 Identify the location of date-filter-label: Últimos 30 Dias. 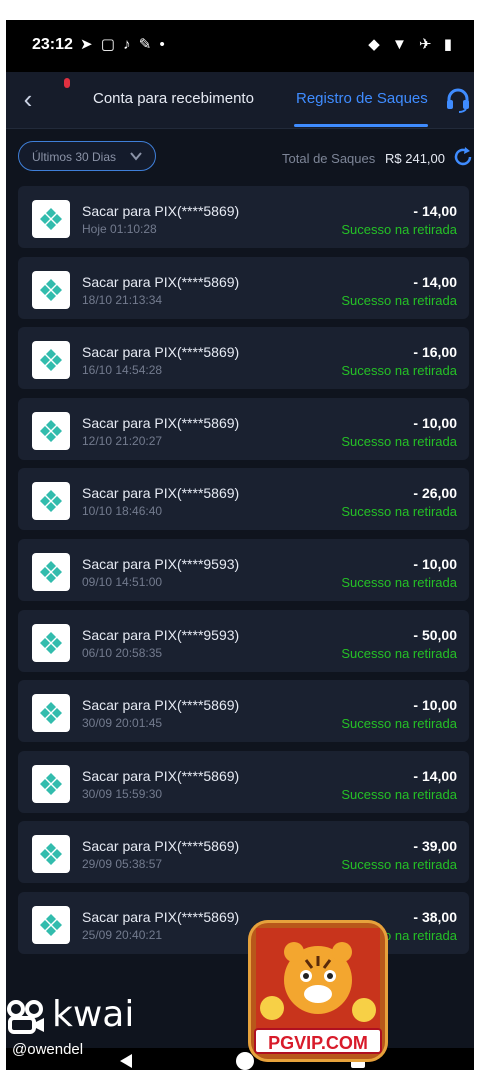
(74, 157).